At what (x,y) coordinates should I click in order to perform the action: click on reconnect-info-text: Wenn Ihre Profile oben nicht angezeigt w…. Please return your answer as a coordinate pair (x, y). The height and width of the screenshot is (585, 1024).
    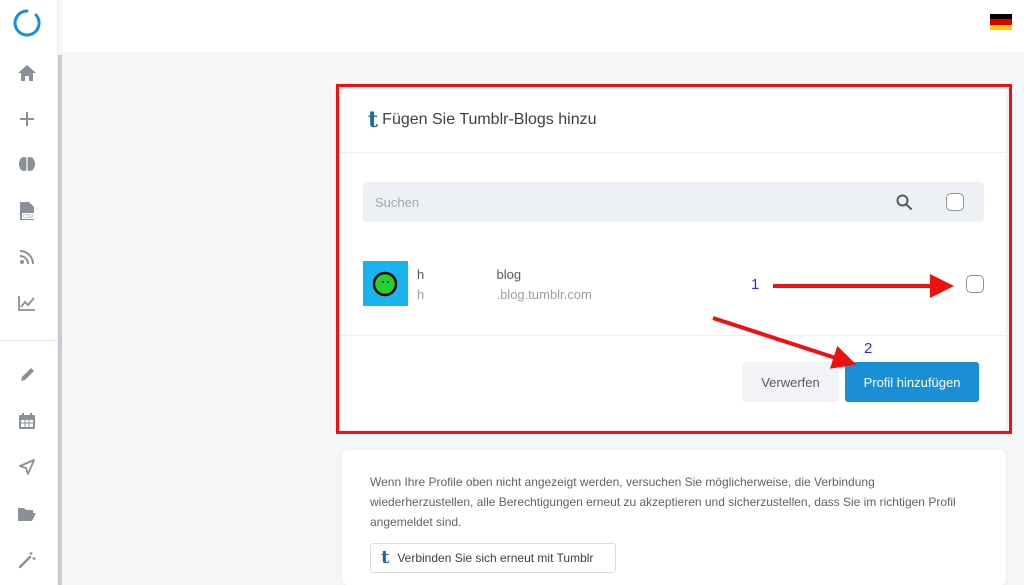
    Looking at the image, I should click on (663, 502).